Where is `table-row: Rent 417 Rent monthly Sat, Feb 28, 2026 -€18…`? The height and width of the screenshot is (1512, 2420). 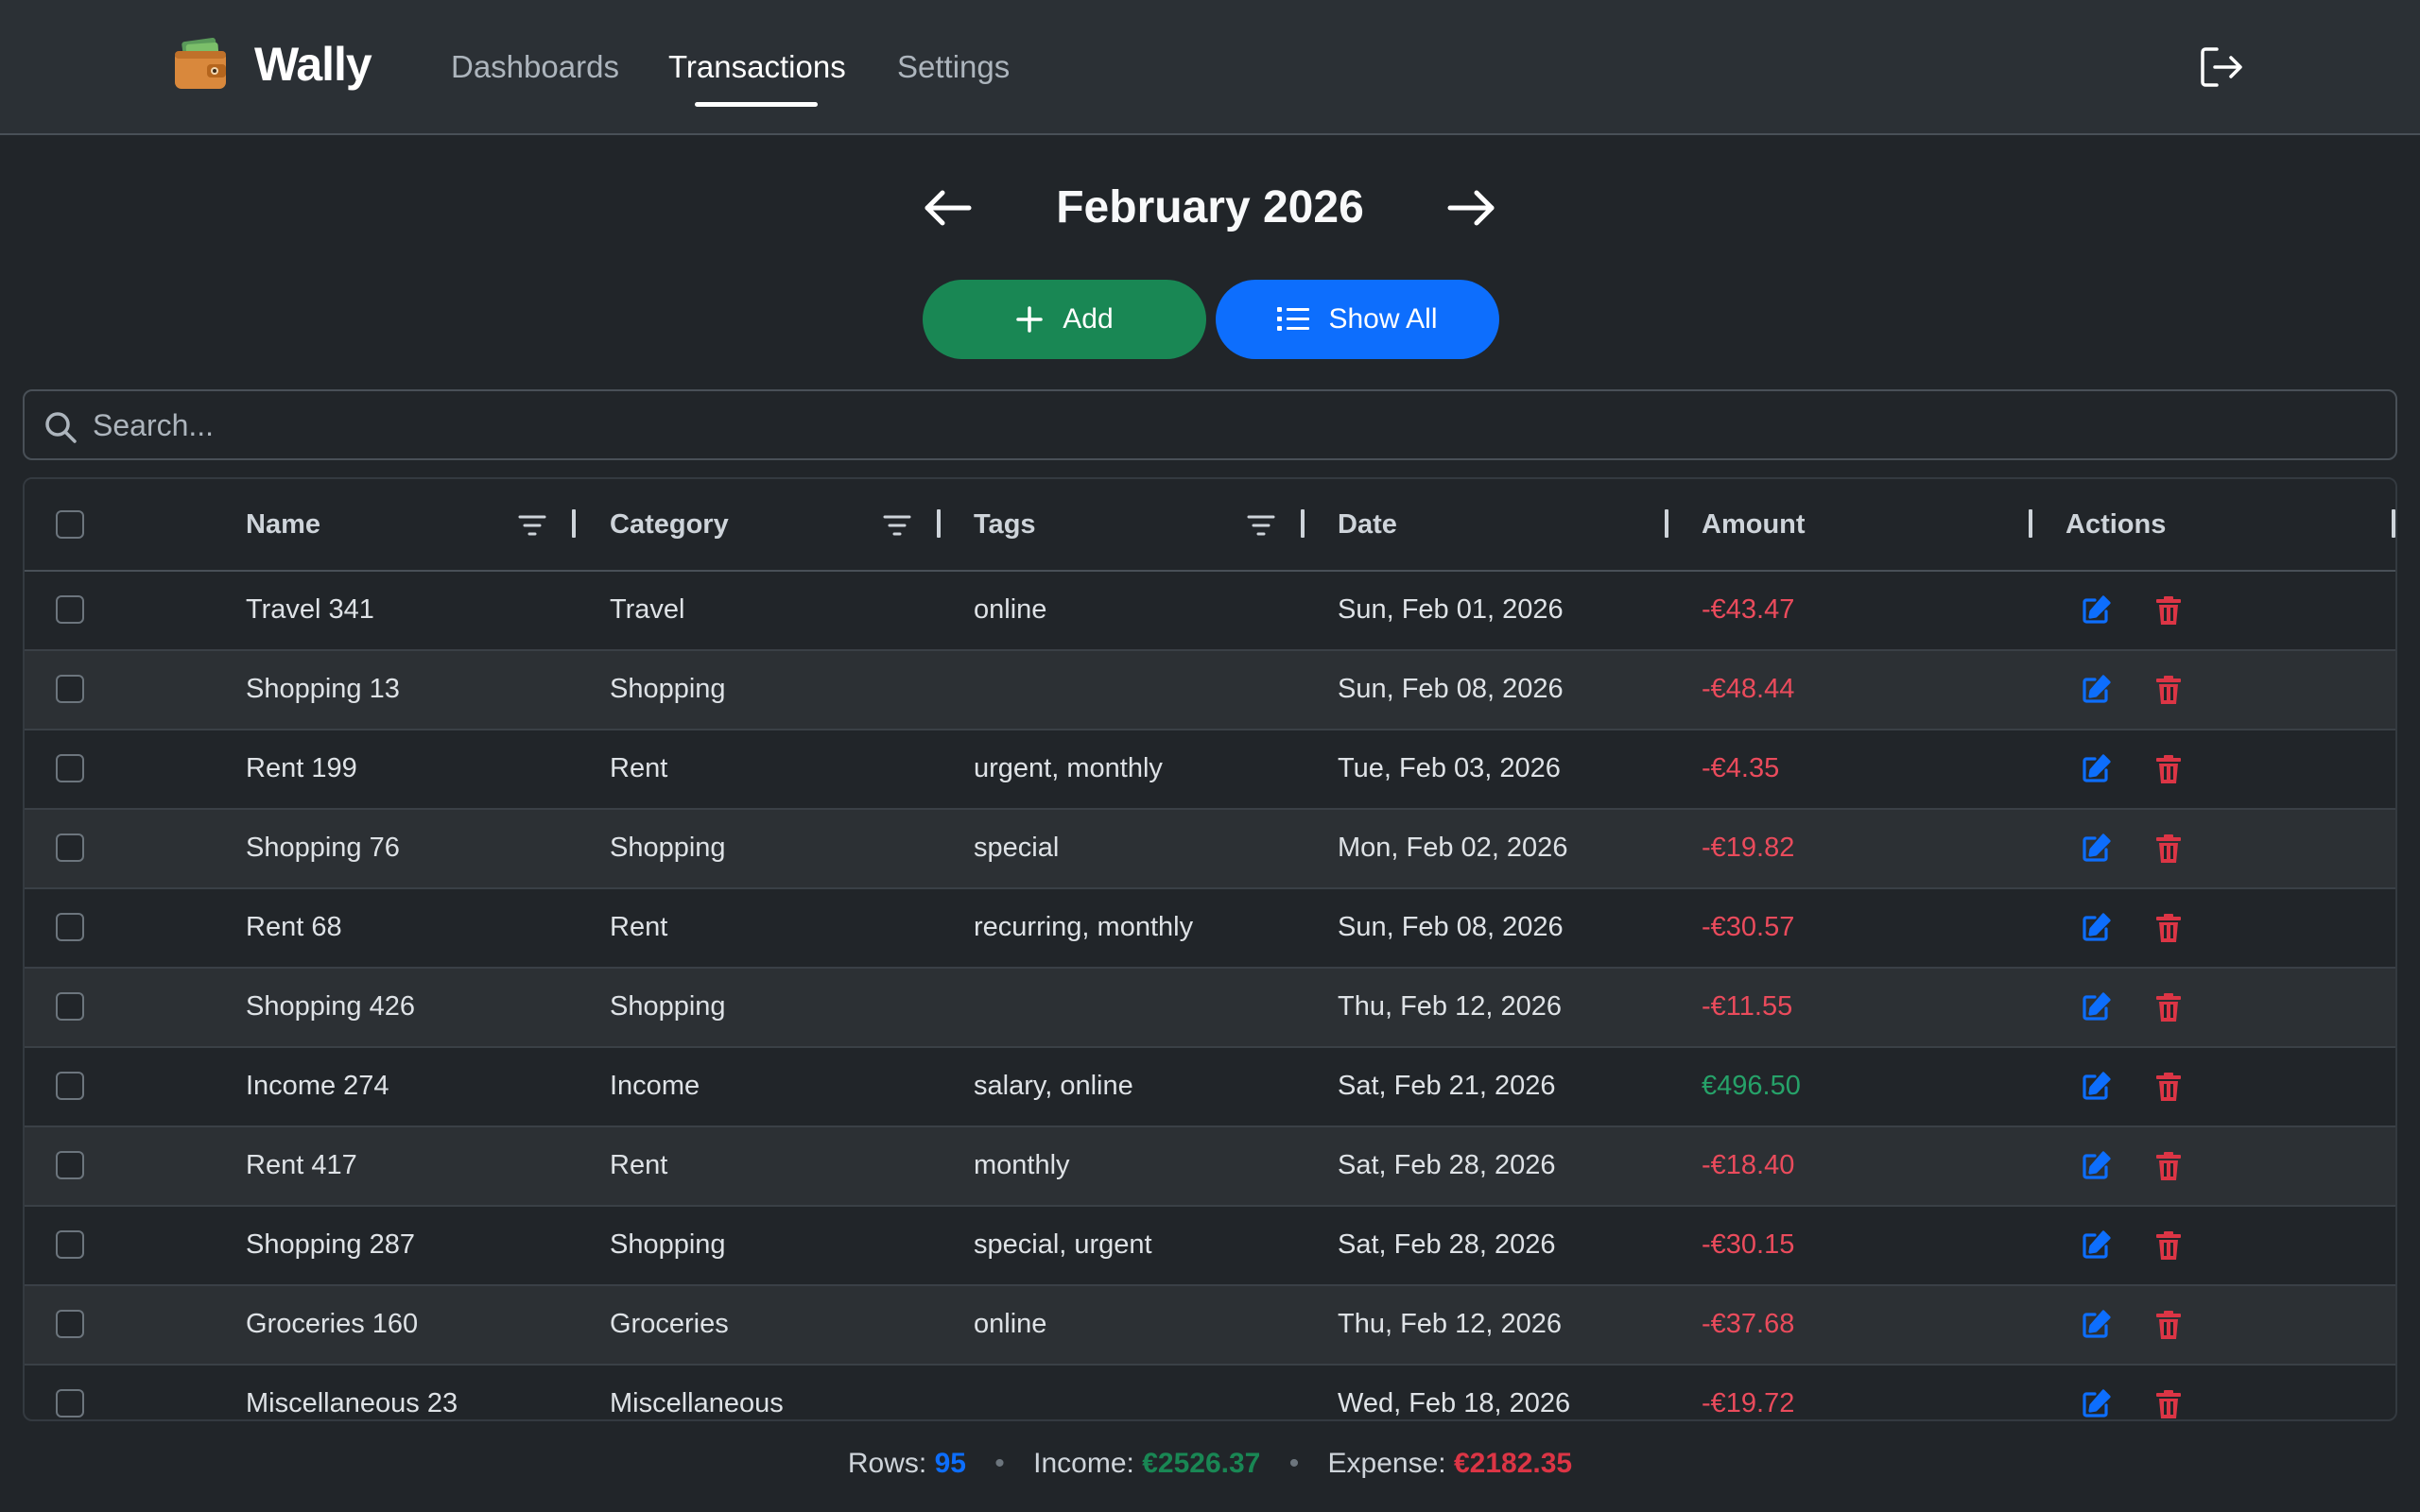 table-row: Rent 417 Rent monthly Sat, Feb 28, 2026 -€18… is located at coordinates (1210, 1167).